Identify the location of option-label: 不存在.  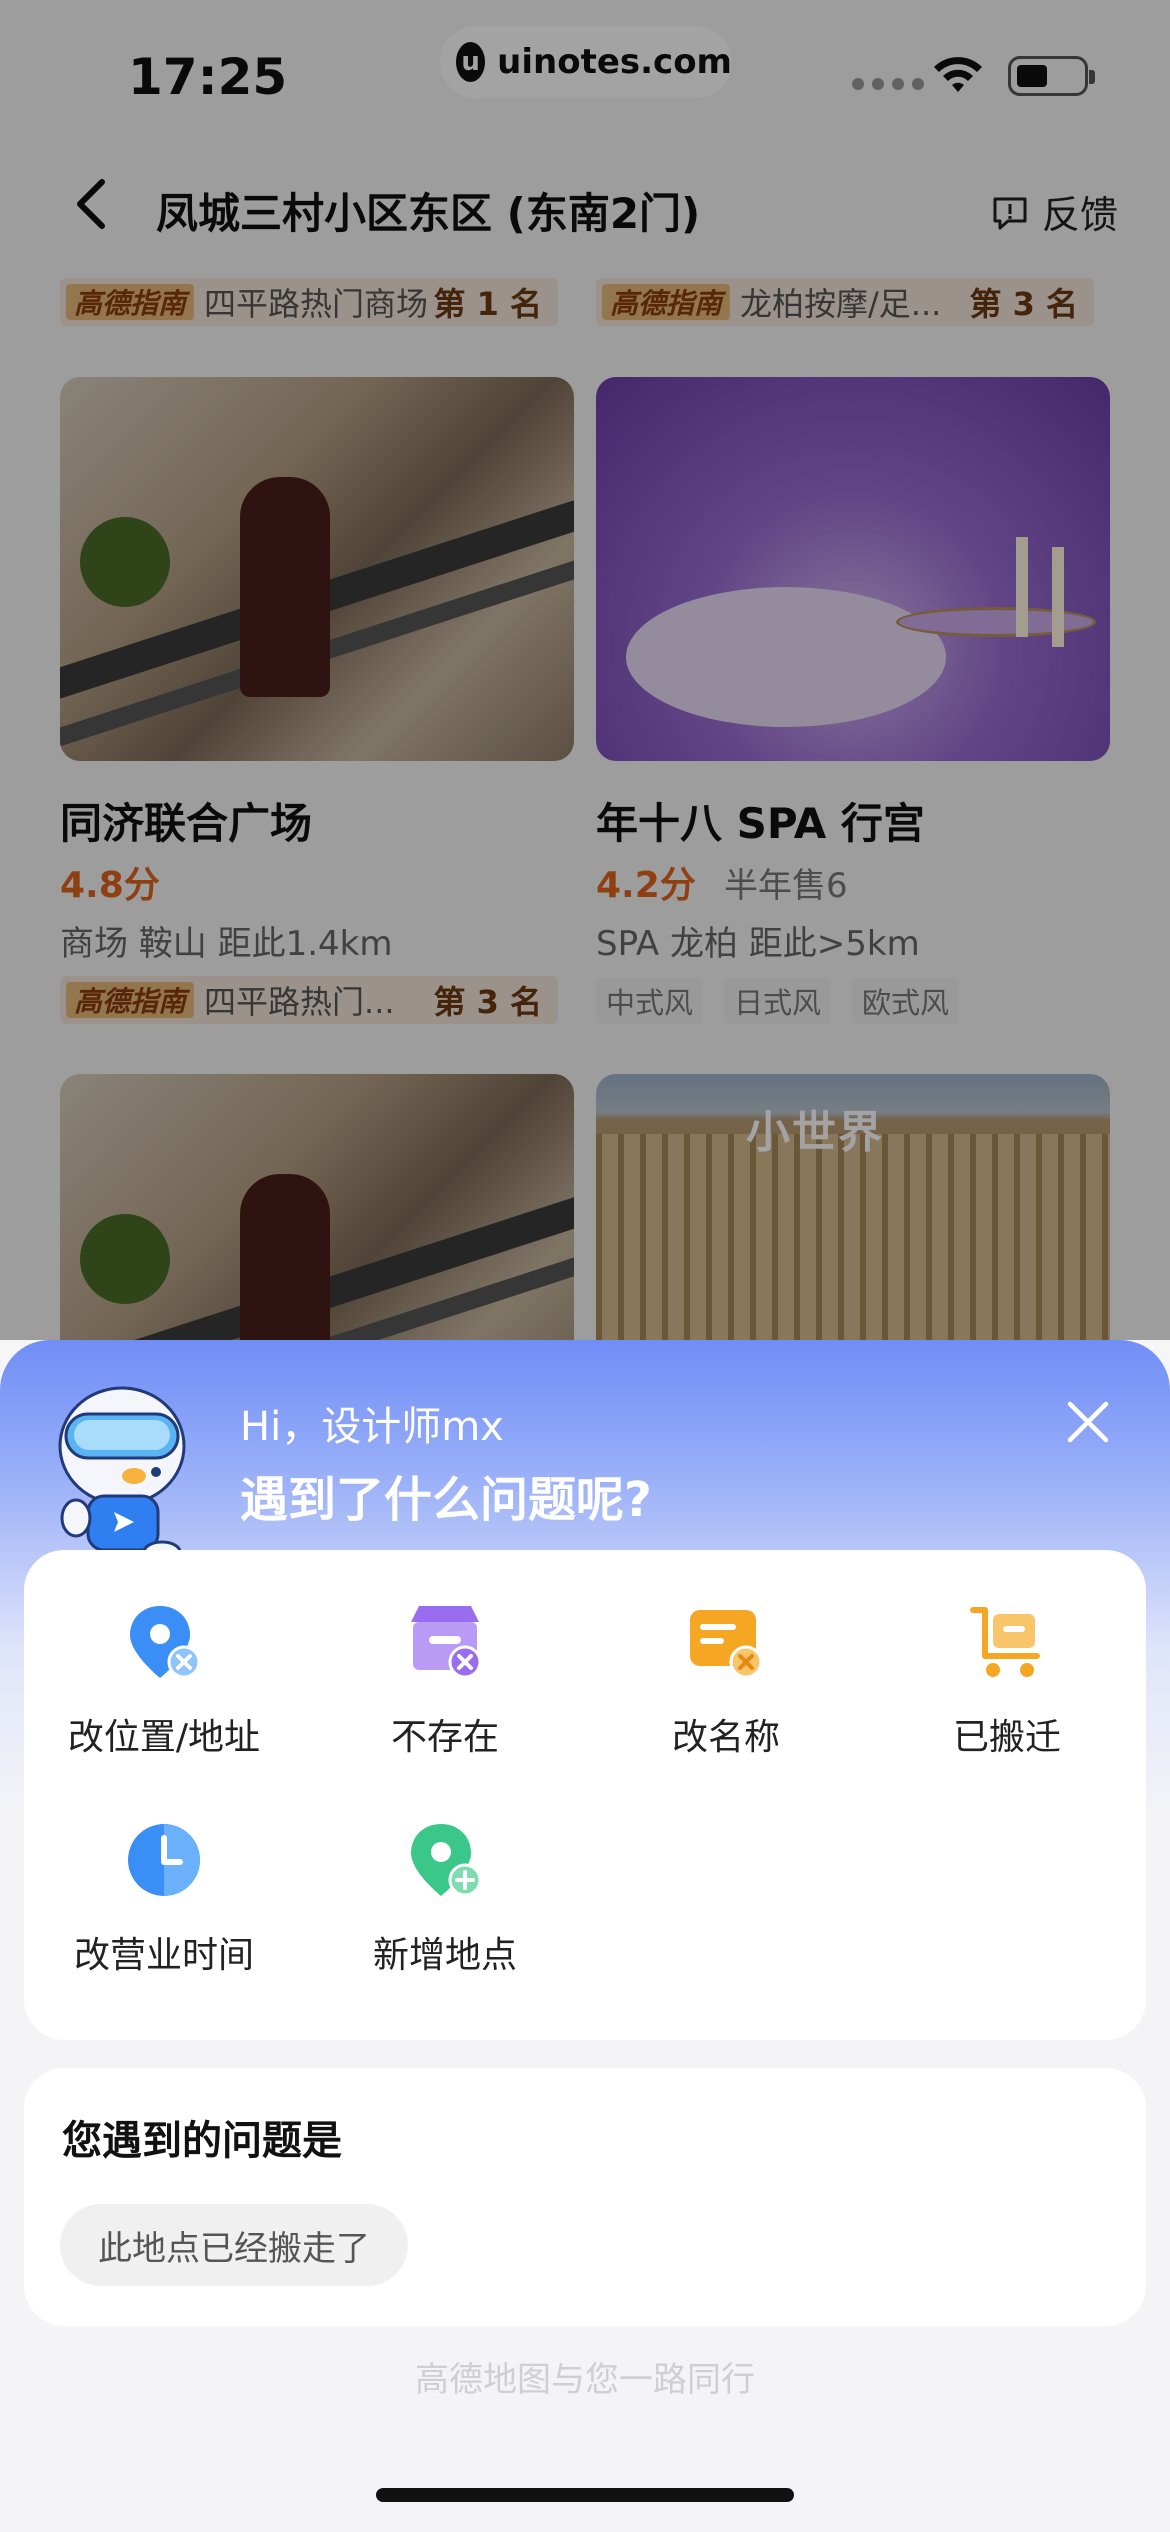
(444, 1737).